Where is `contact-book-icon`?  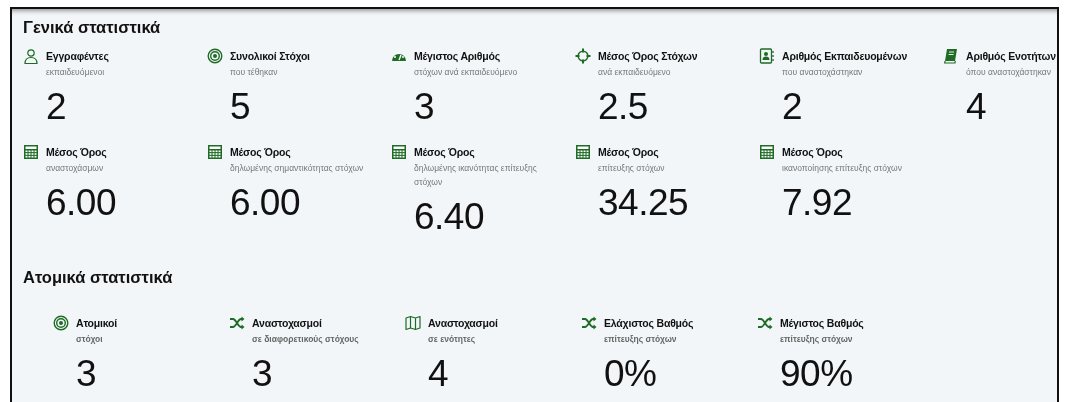
contact-book-icon is located at coordinates (767, 56).